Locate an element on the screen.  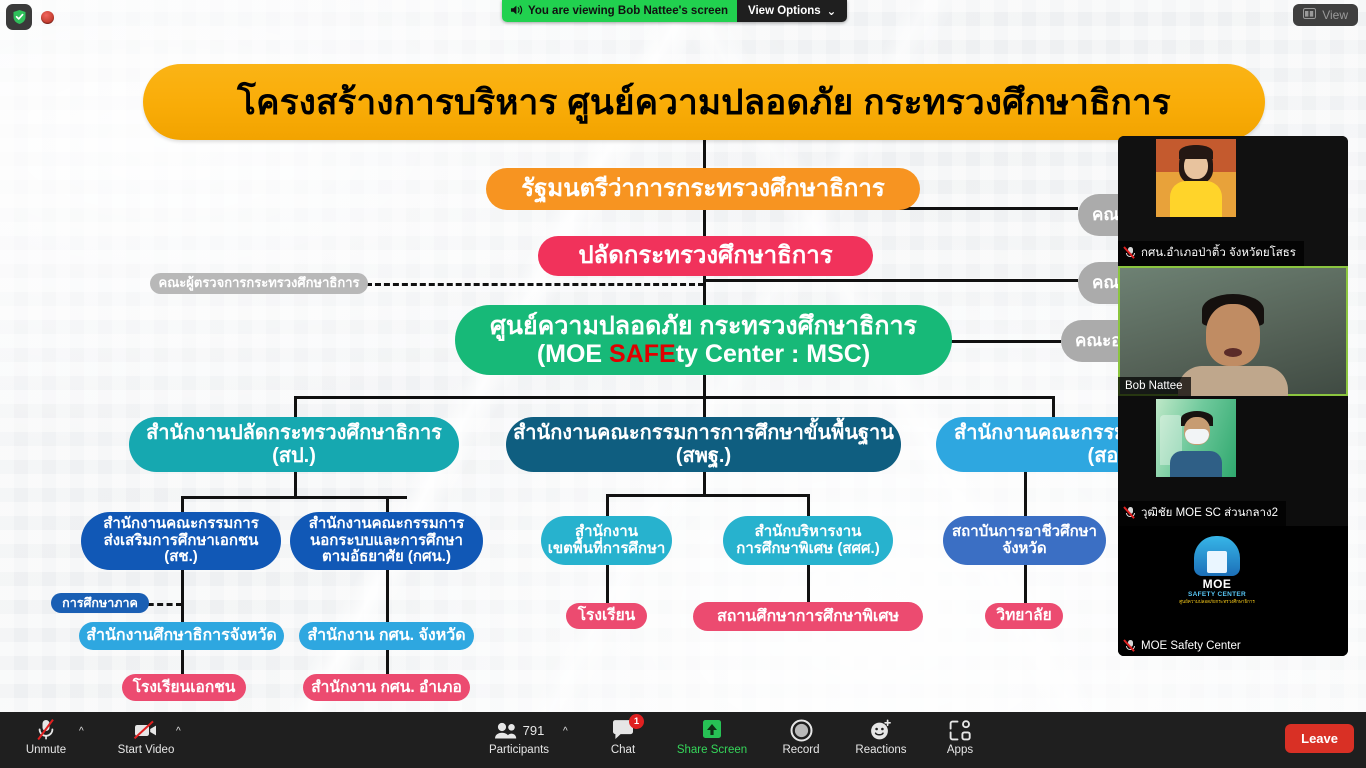
connector-nfe-down is located at coordinates (387, 596).